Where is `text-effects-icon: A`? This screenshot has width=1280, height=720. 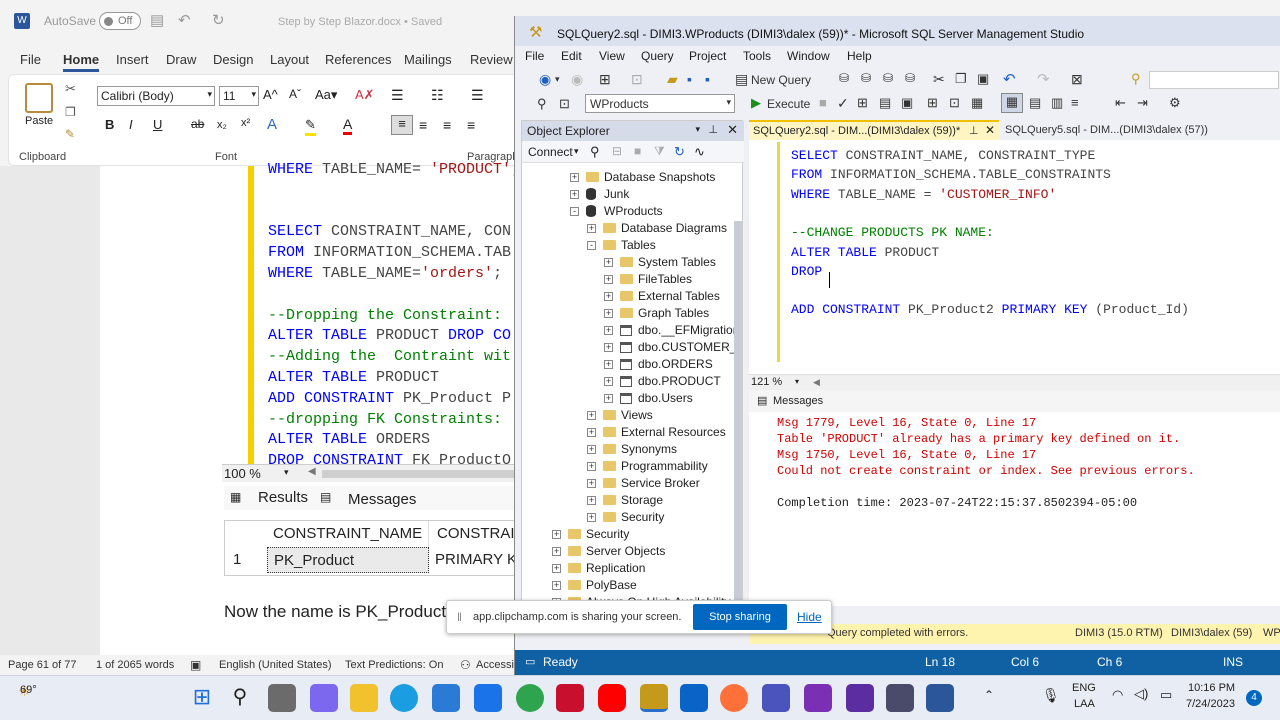
text-effects-icon: A is located at coordinates (272, 124).